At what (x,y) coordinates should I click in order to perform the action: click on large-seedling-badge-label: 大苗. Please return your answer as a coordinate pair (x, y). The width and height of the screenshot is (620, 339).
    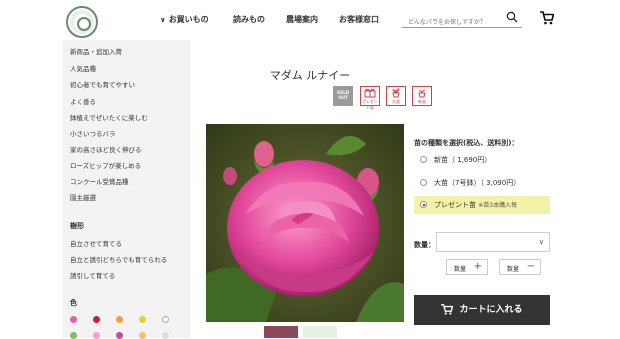
    Looking at the image, I should click on (396, 101).